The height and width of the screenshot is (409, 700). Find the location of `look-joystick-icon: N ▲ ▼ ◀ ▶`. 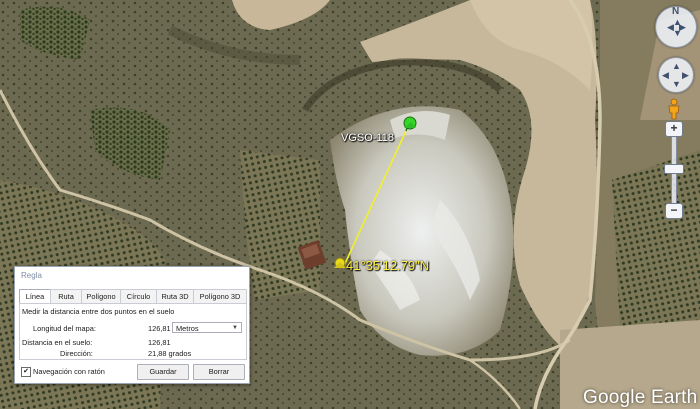

look-joystick-icon: N ▲ ▼ ◀ ▶ is located at coordinates (676, 27).